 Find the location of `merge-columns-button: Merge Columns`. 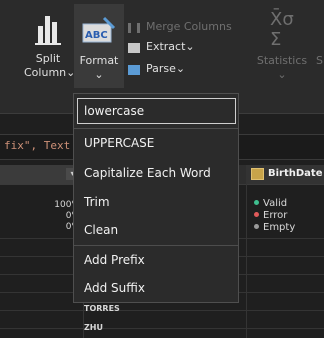

merge-columns-button: Merge Columns is located at coordinates (183, 28).